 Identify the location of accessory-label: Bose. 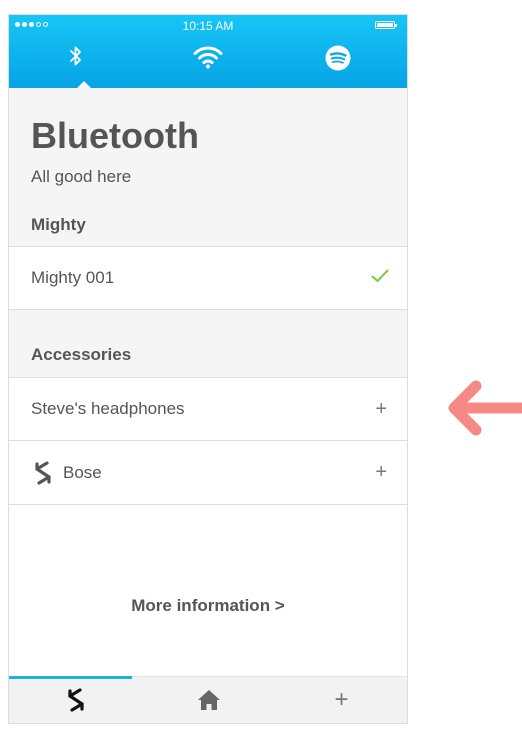
(82, 472).